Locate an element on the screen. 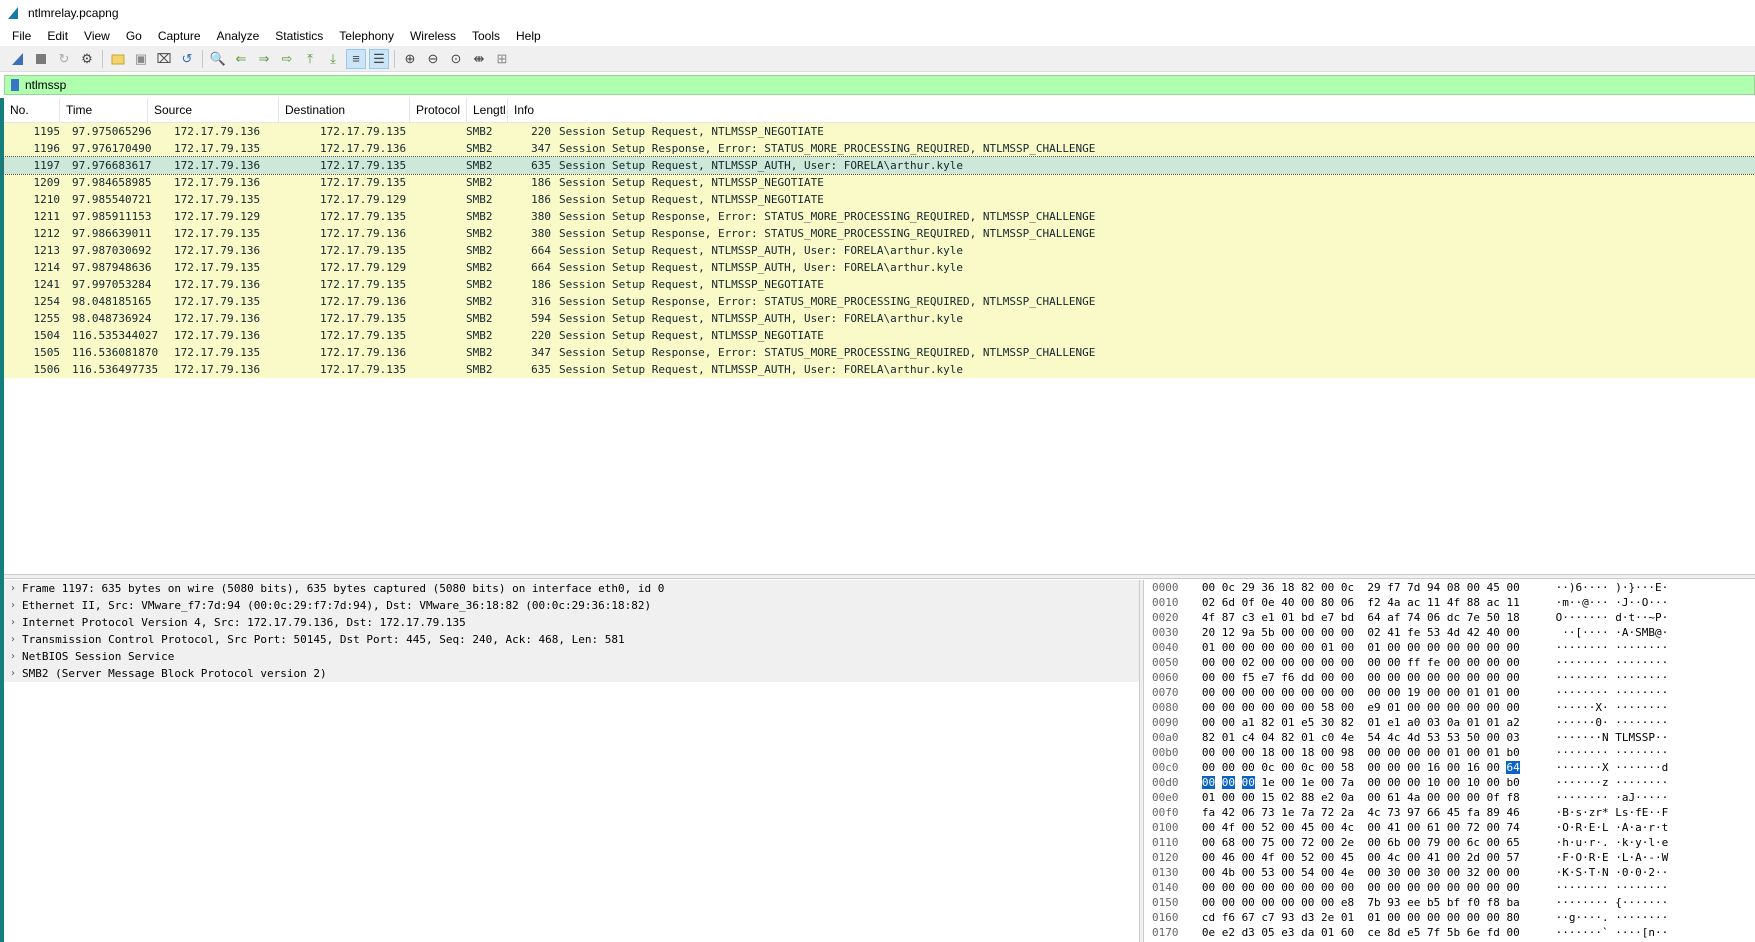  byte-ascii: ·O·R·E·L ·A·a·r·t is located at coordinates (1655, 827).